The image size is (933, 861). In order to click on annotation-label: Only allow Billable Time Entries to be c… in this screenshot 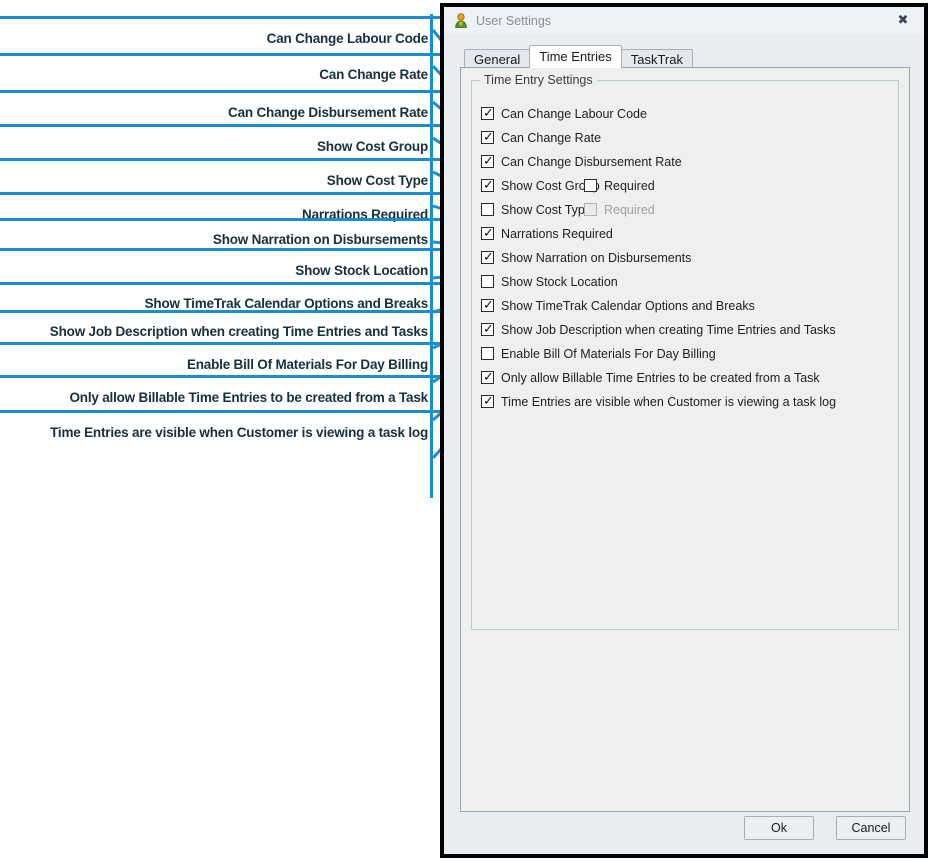, I will do `click(248, 397)`.